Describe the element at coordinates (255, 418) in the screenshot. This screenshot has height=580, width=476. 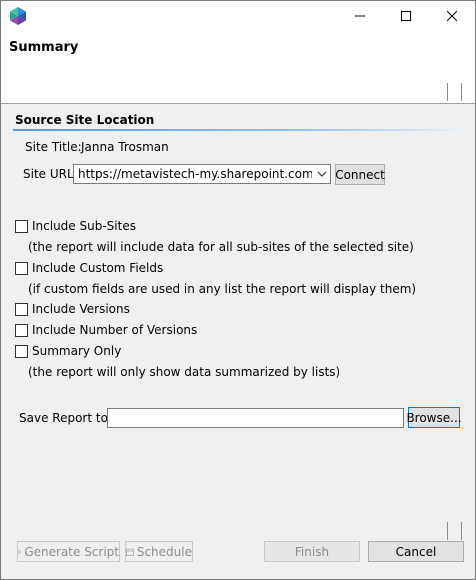
I see `save-report-path-input` at that location.